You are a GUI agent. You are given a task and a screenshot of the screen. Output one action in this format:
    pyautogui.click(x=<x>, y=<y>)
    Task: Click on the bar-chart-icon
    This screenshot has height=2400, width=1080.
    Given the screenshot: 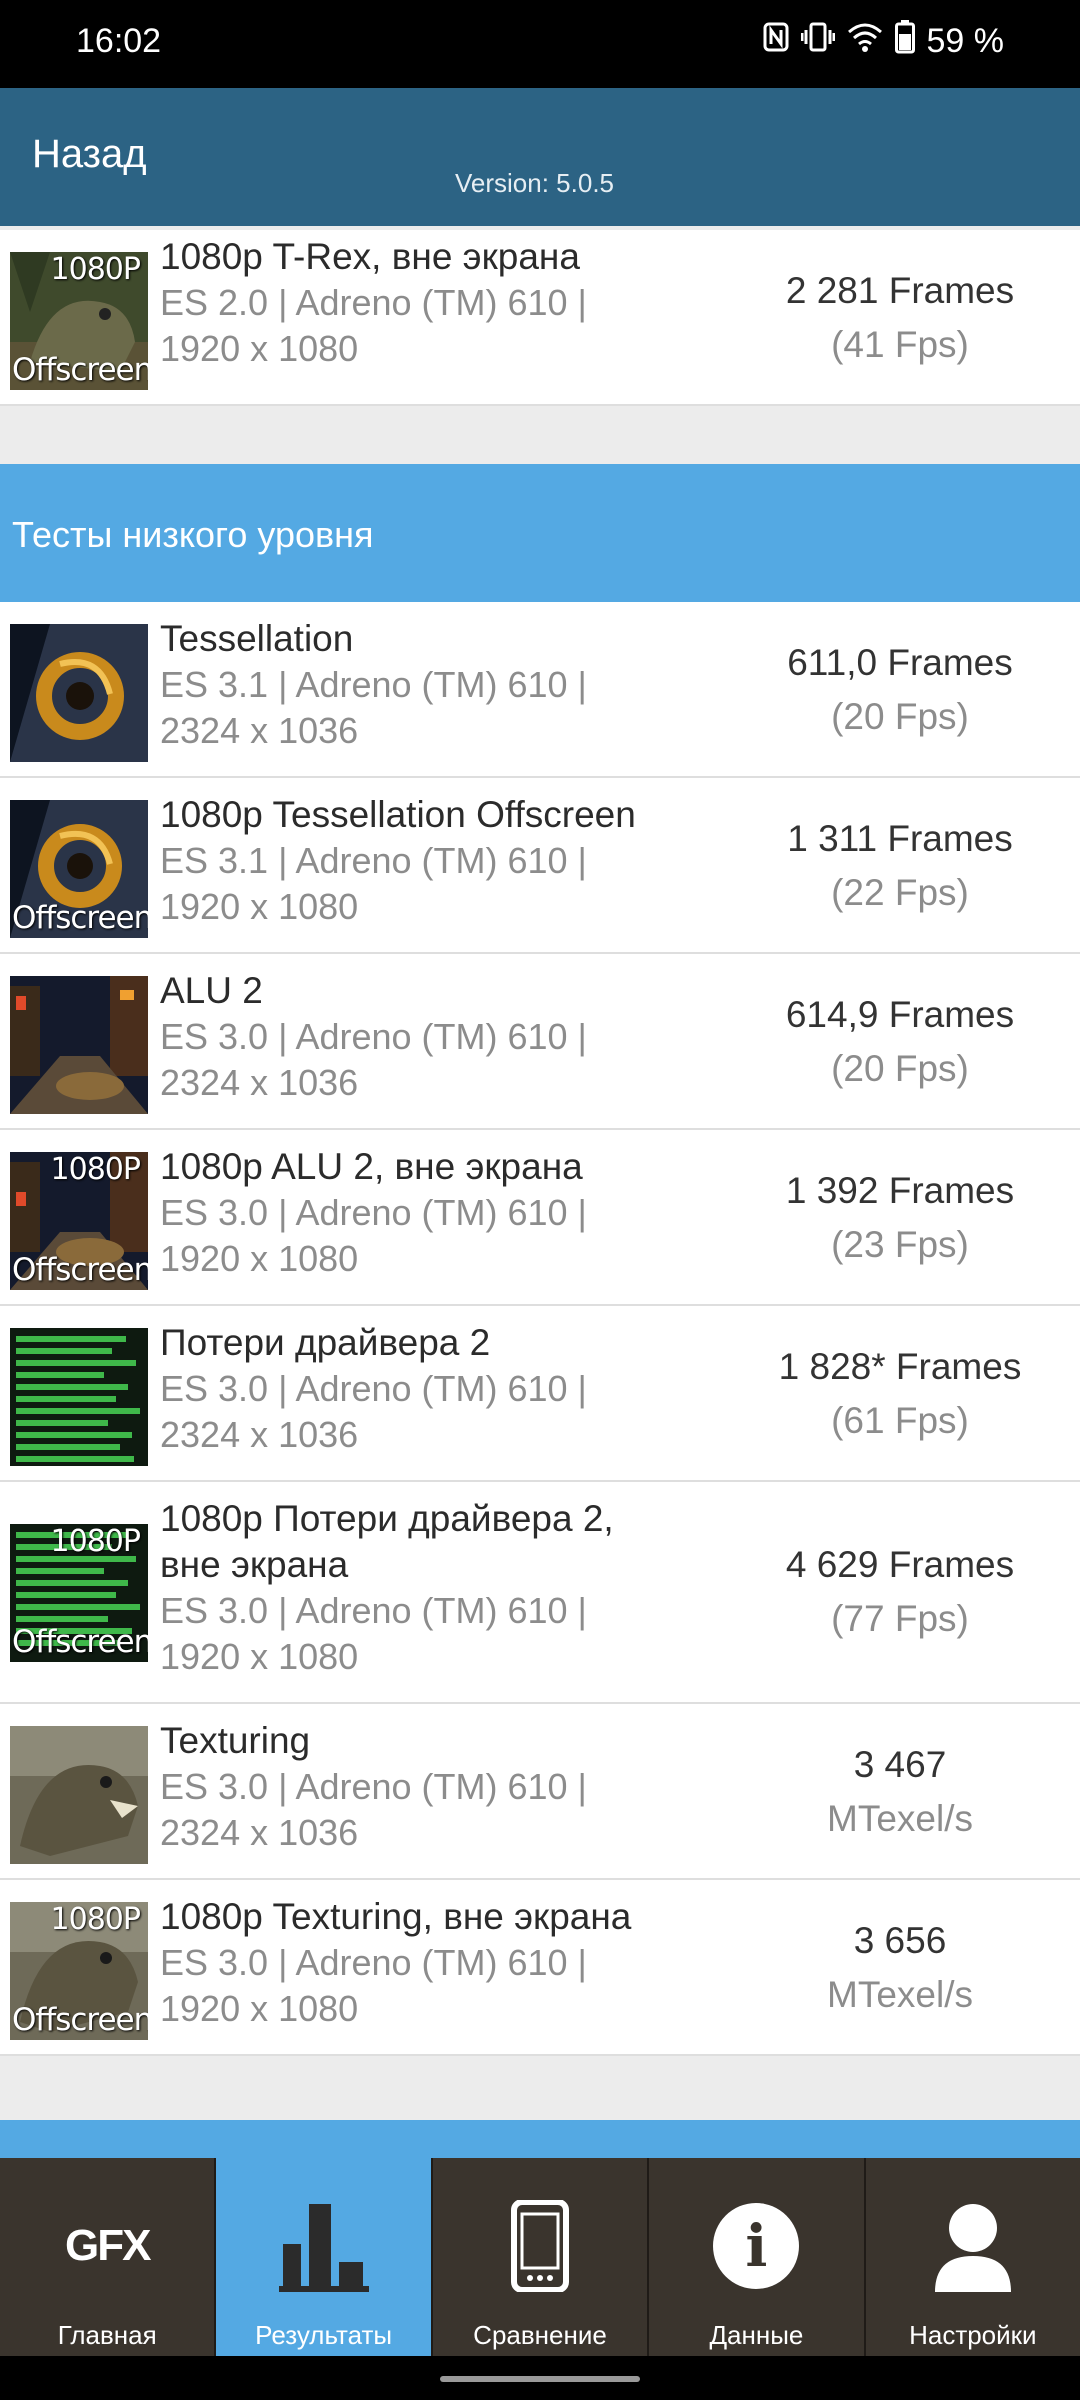 What is the action you would take?
    pyautogui.click(x=323, y=2246)
    